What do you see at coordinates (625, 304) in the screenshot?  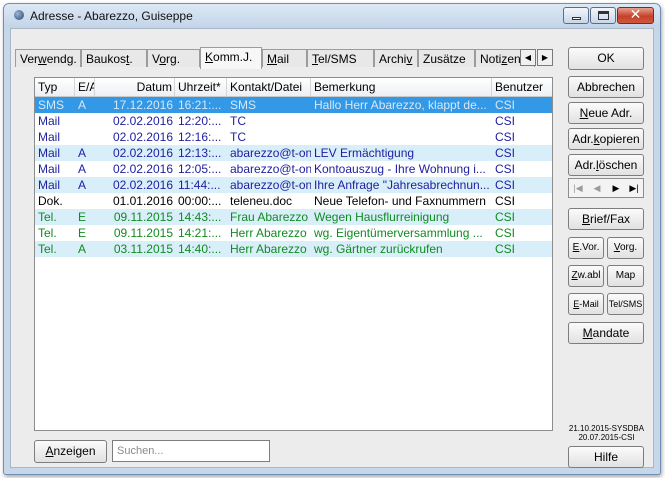 I see `tel-sms-button: Tel/SMS` at bounding box center [625, 304].